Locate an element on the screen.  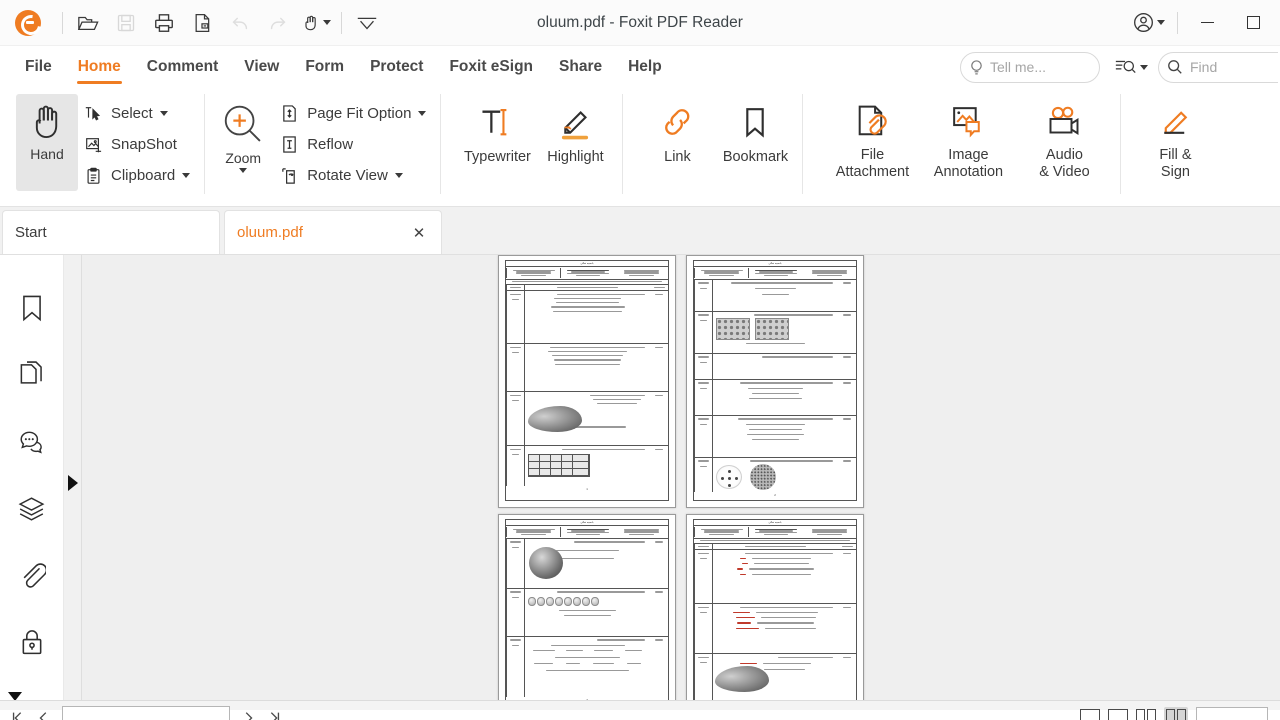
menu-comment: Comment is located at coordinates (182, 67).